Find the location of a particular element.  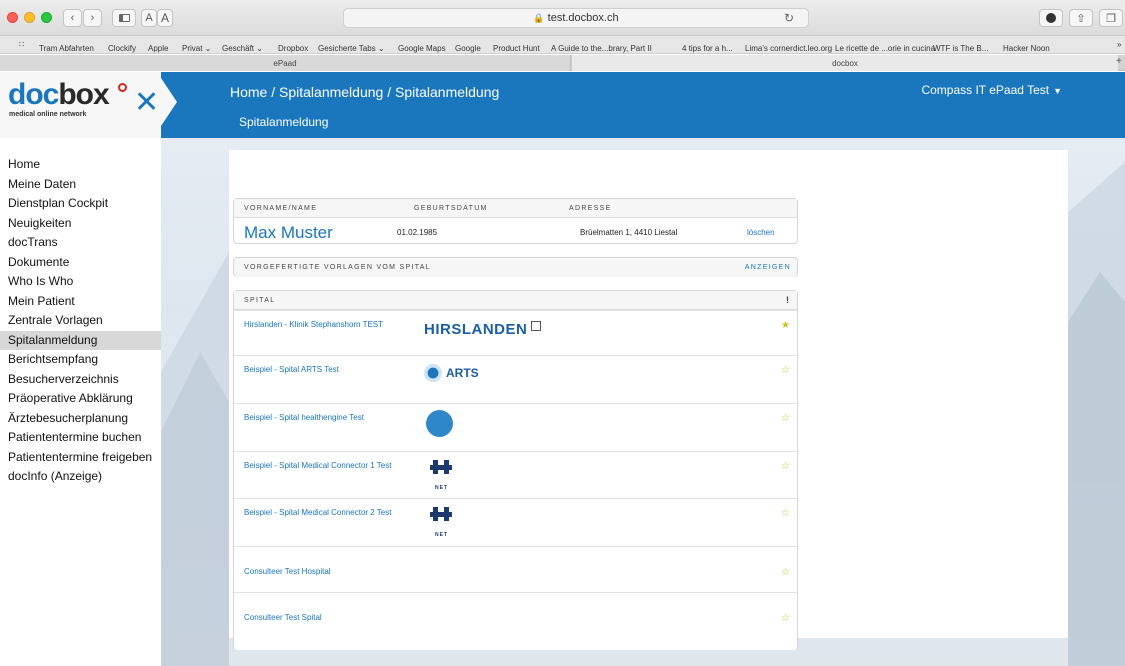

sidebar-item: Spitalanmeldung is located at coordinates (80, 340).